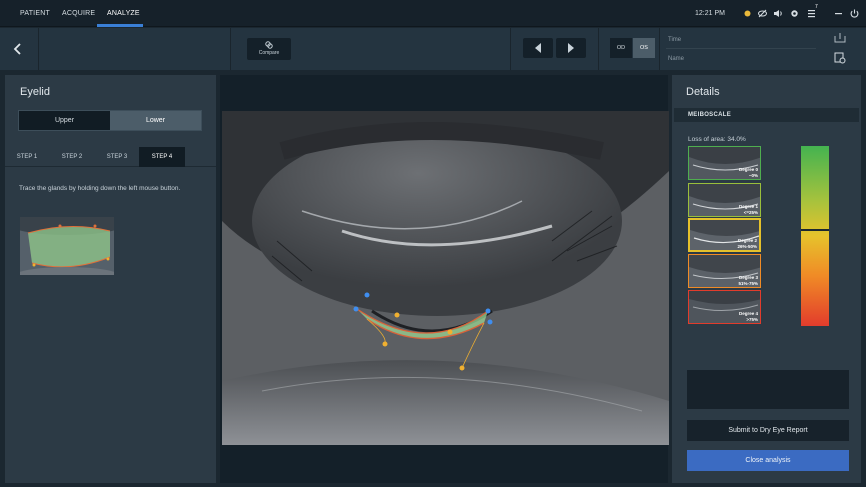 Image resolution: width=866 pixels, height=487 pixels. I want to click on tab-step-2: STEP 2, so click(72, 157).